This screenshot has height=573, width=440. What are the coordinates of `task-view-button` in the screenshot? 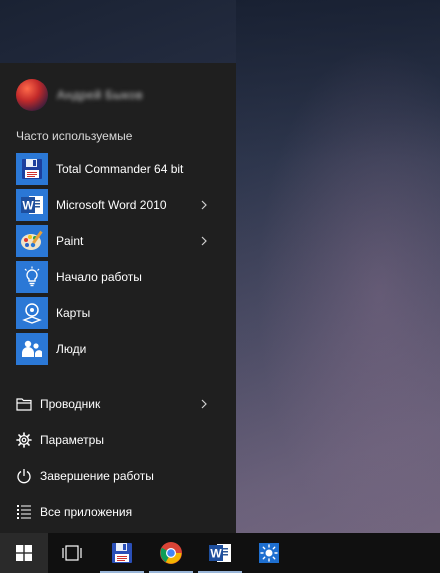 It's located at (72, 553).